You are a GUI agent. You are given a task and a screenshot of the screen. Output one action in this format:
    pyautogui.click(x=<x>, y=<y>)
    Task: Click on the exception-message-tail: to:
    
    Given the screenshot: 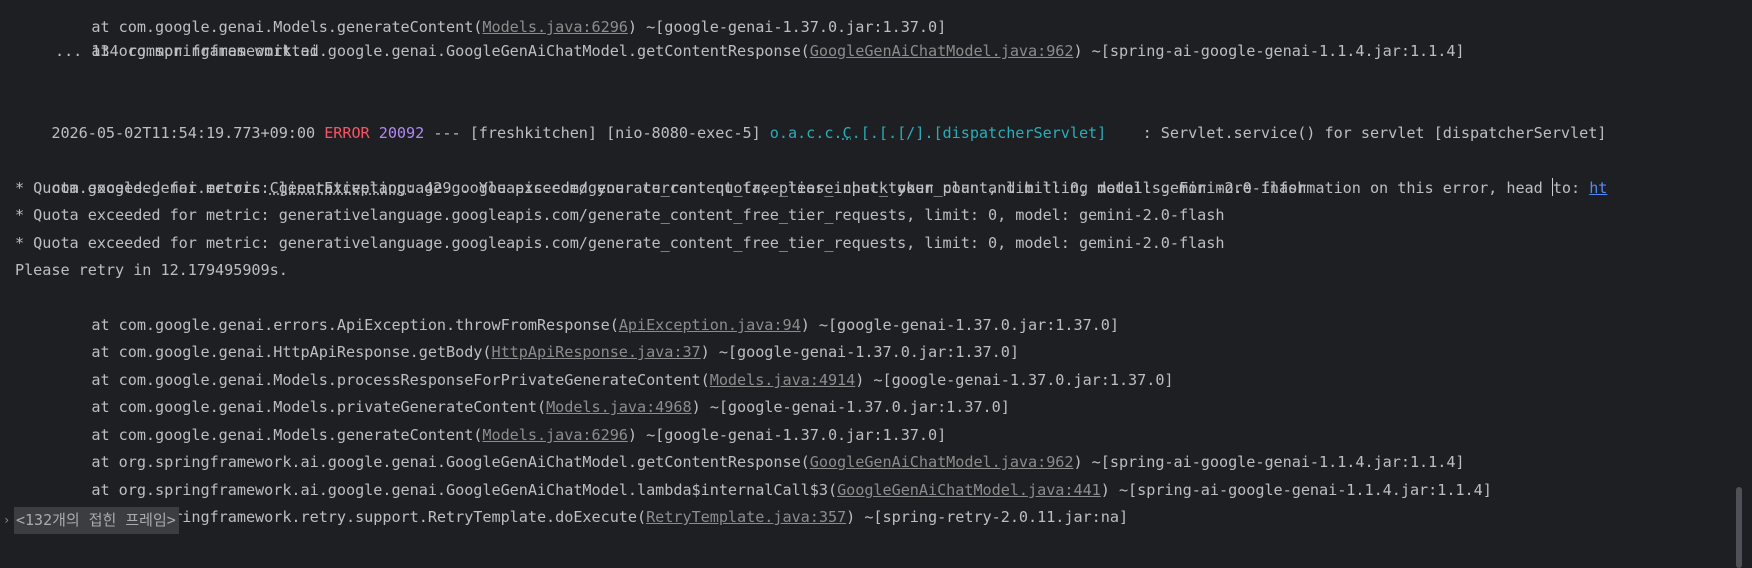 What is the action you would take?
    pyautogui.click(x=1571, y=188)
    